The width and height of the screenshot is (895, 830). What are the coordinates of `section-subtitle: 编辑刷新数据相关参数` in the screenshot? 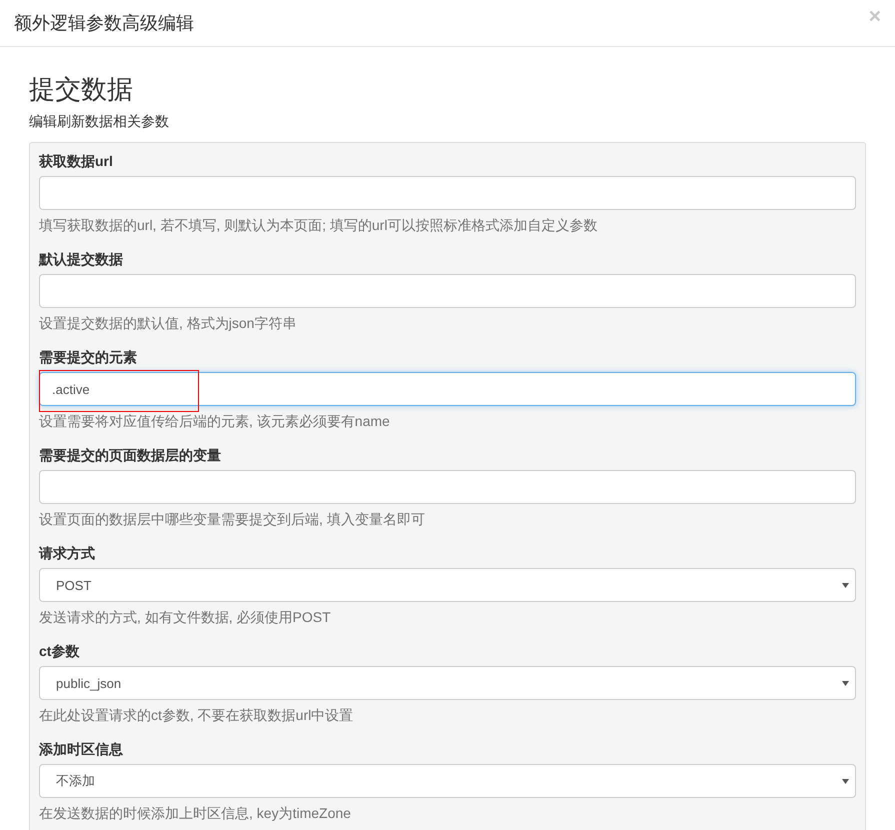 It's located at (99, 122).